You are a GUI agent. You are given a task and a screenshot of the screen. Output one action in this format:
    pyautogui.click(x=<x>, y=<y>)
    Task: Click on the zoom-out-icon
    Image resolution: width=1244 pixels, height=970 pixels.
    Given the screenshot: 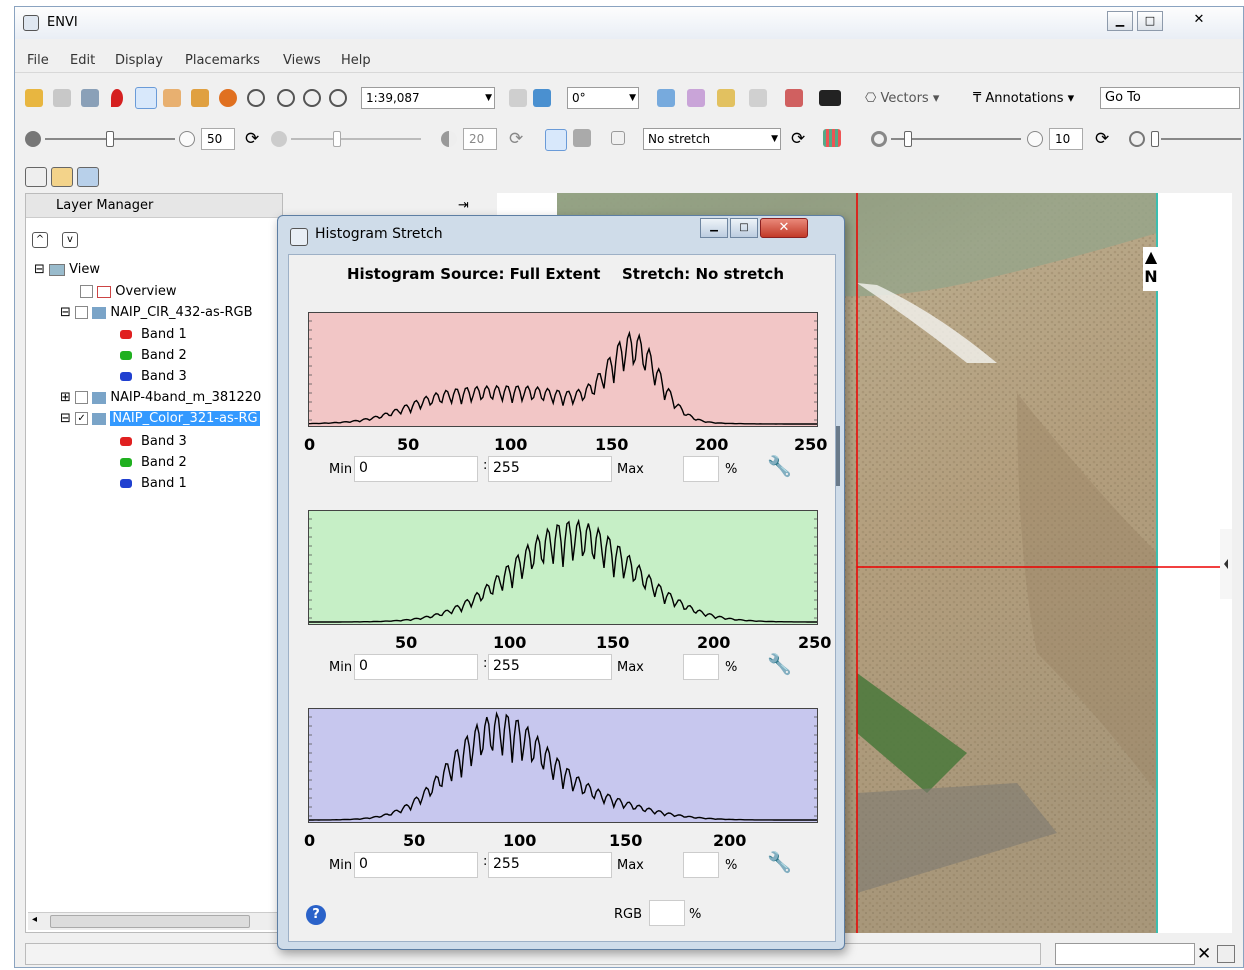 What is the action you would take?
    pyautogui.click(x=312, y=98)
    